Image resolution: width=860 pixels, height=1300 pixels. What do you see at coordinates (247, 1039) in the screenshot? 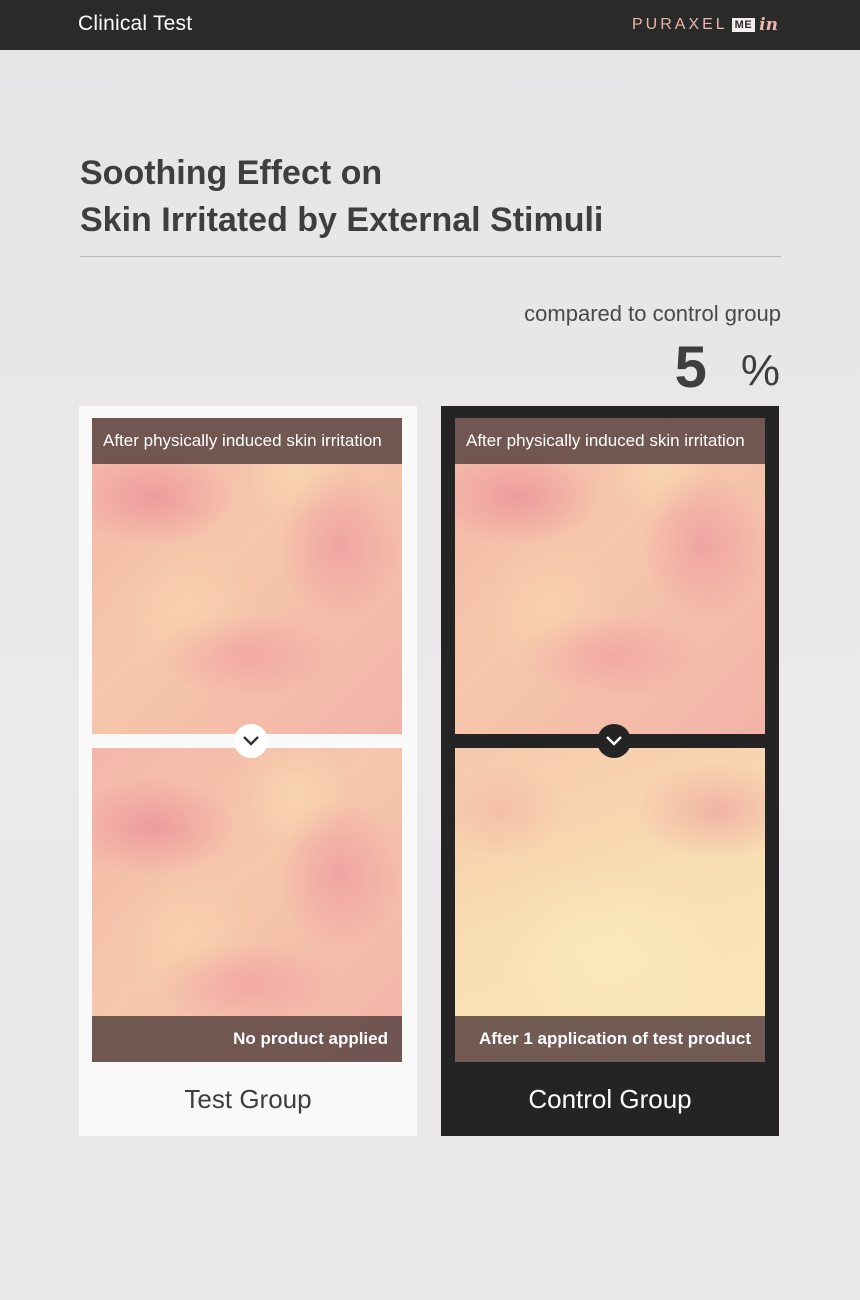
I see `test-group-bottom-label: No product applied` at bounding box center [247, 1039].